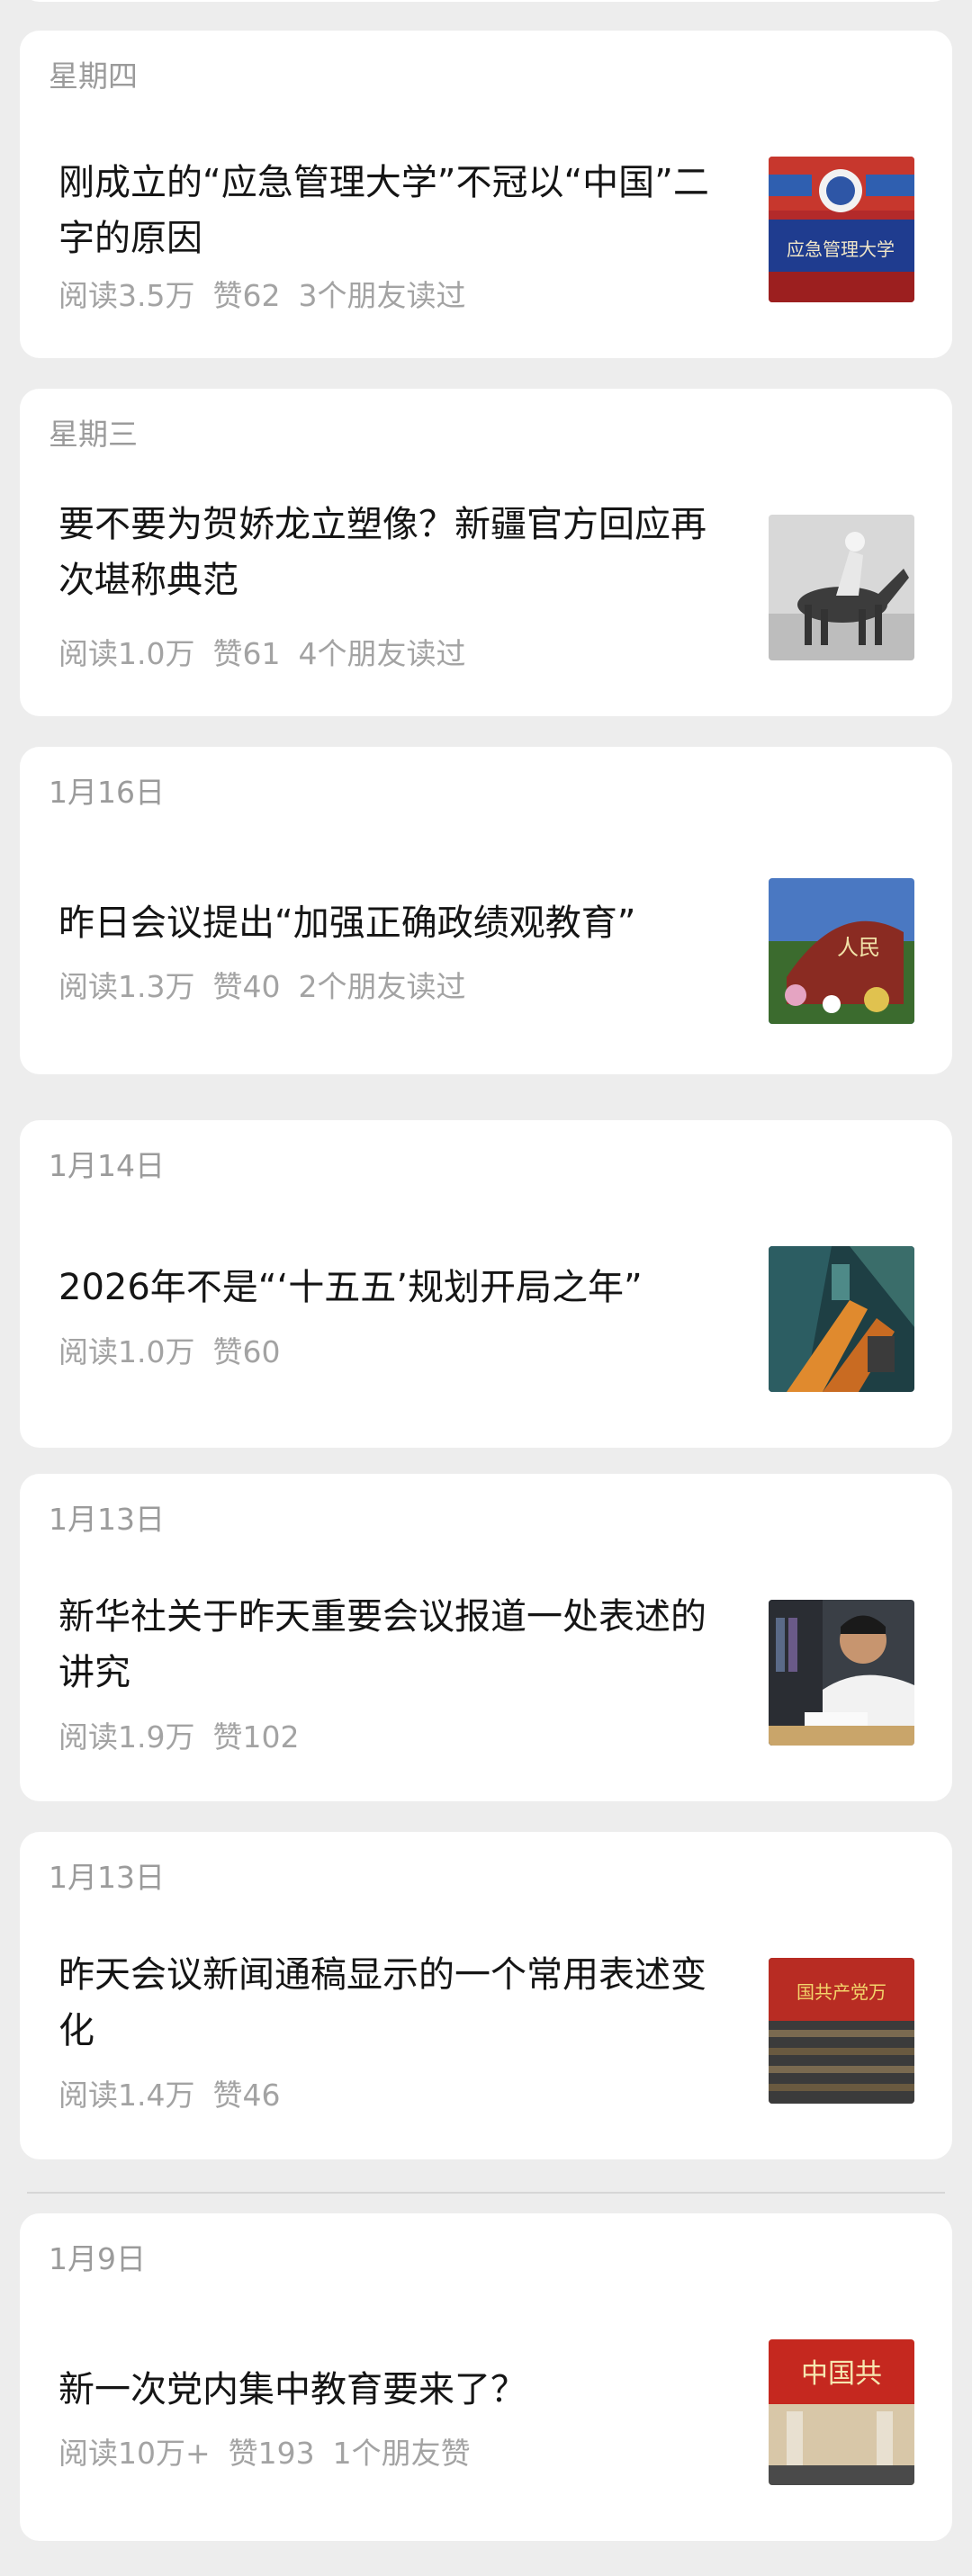 This screenshot has width=972, height=2576. I want to click on like-count: 赞102, so click(256, 1737).